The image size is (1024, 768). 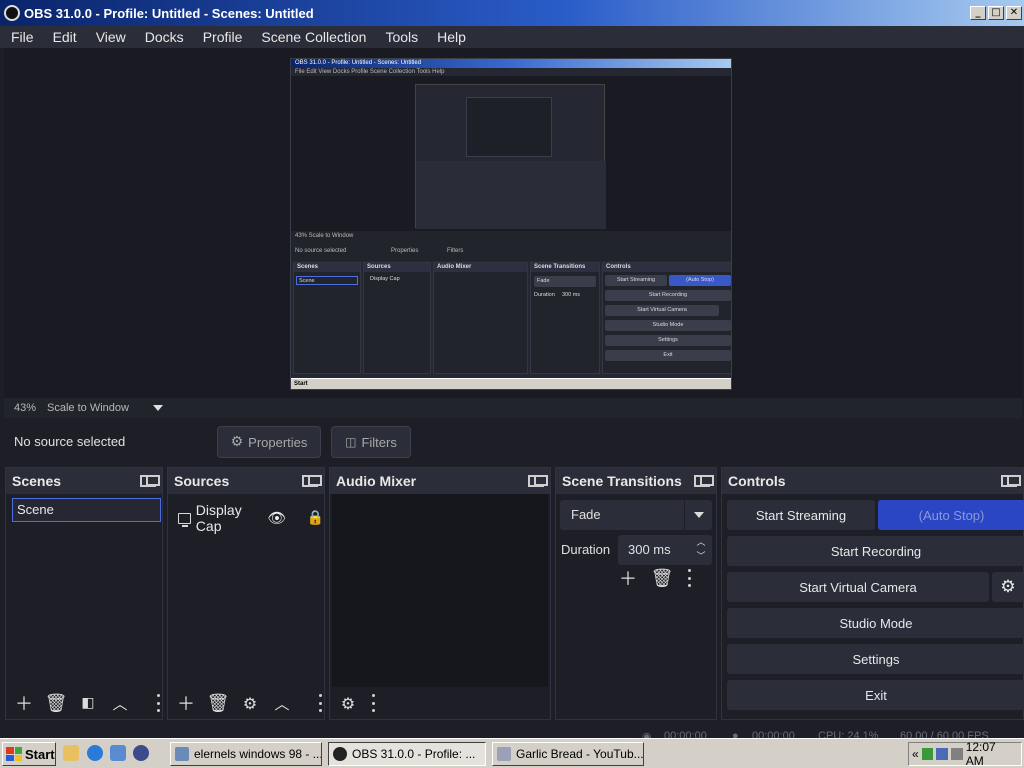 What do you see at coordinates (157, 408) in the screenshot?
I see `scale-dropdown-icon` at bounding box center [157, 408].